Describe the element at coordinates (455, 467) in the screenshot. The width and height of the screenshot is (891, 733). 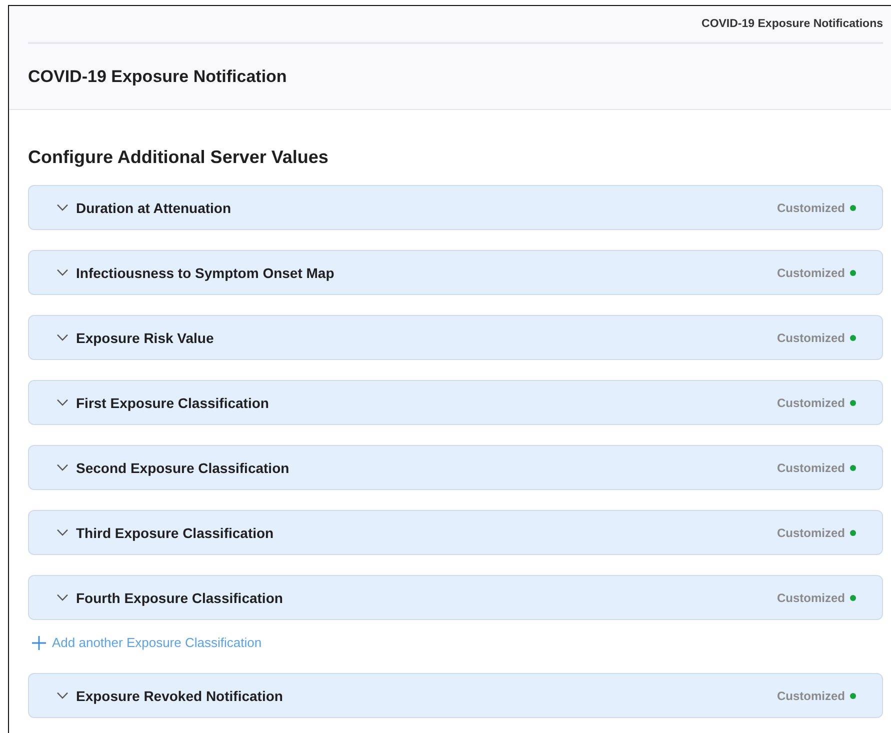
I see `accordion-panel: Second Exposure Classification Customized` at that location.